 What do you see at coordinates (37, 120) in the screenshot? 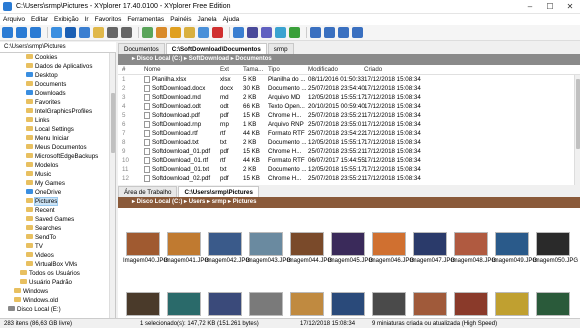
I see `tree-item: Links` at bounding box center [37, 120].